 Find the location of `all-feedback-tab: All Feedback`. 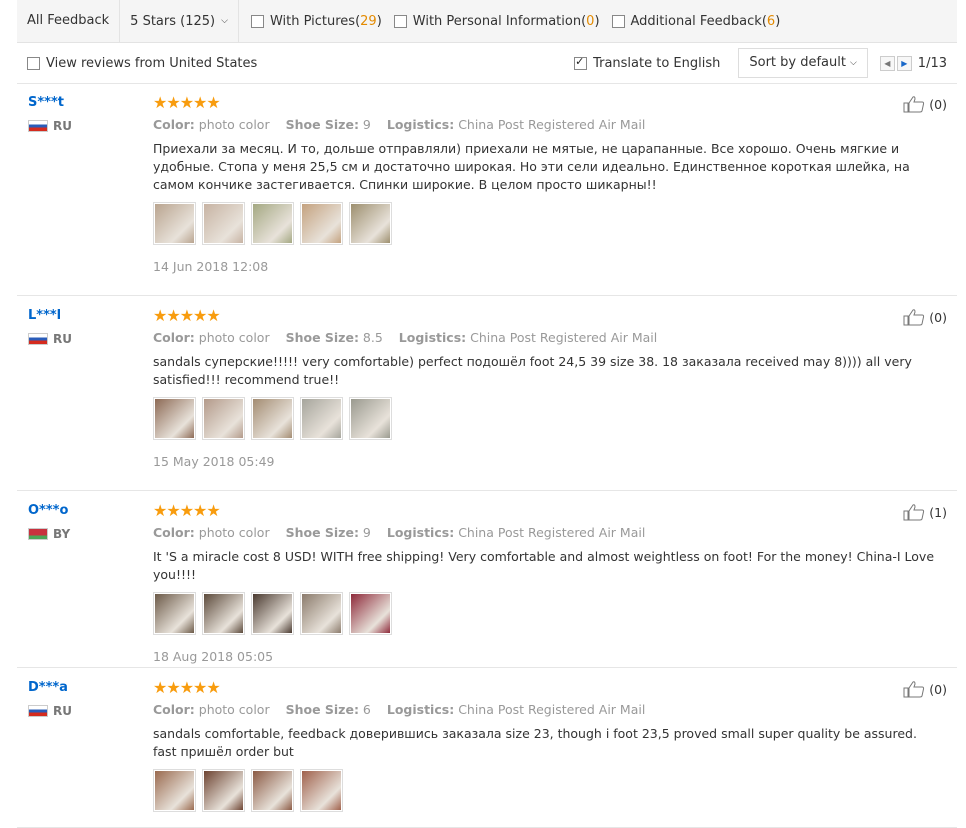

all-feedback-tab: All Feedback is located at coordinates (68, 21).